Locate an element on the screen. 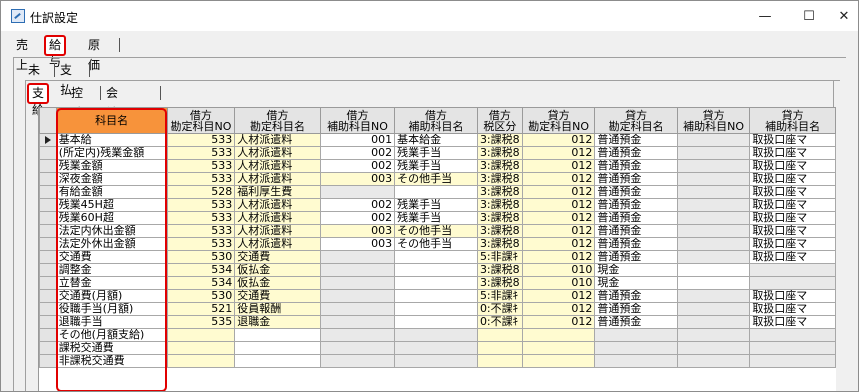 This screenshot has width=859, height=392. cell-kamoku-name: 立替金 is located at coordinates (111, 283).